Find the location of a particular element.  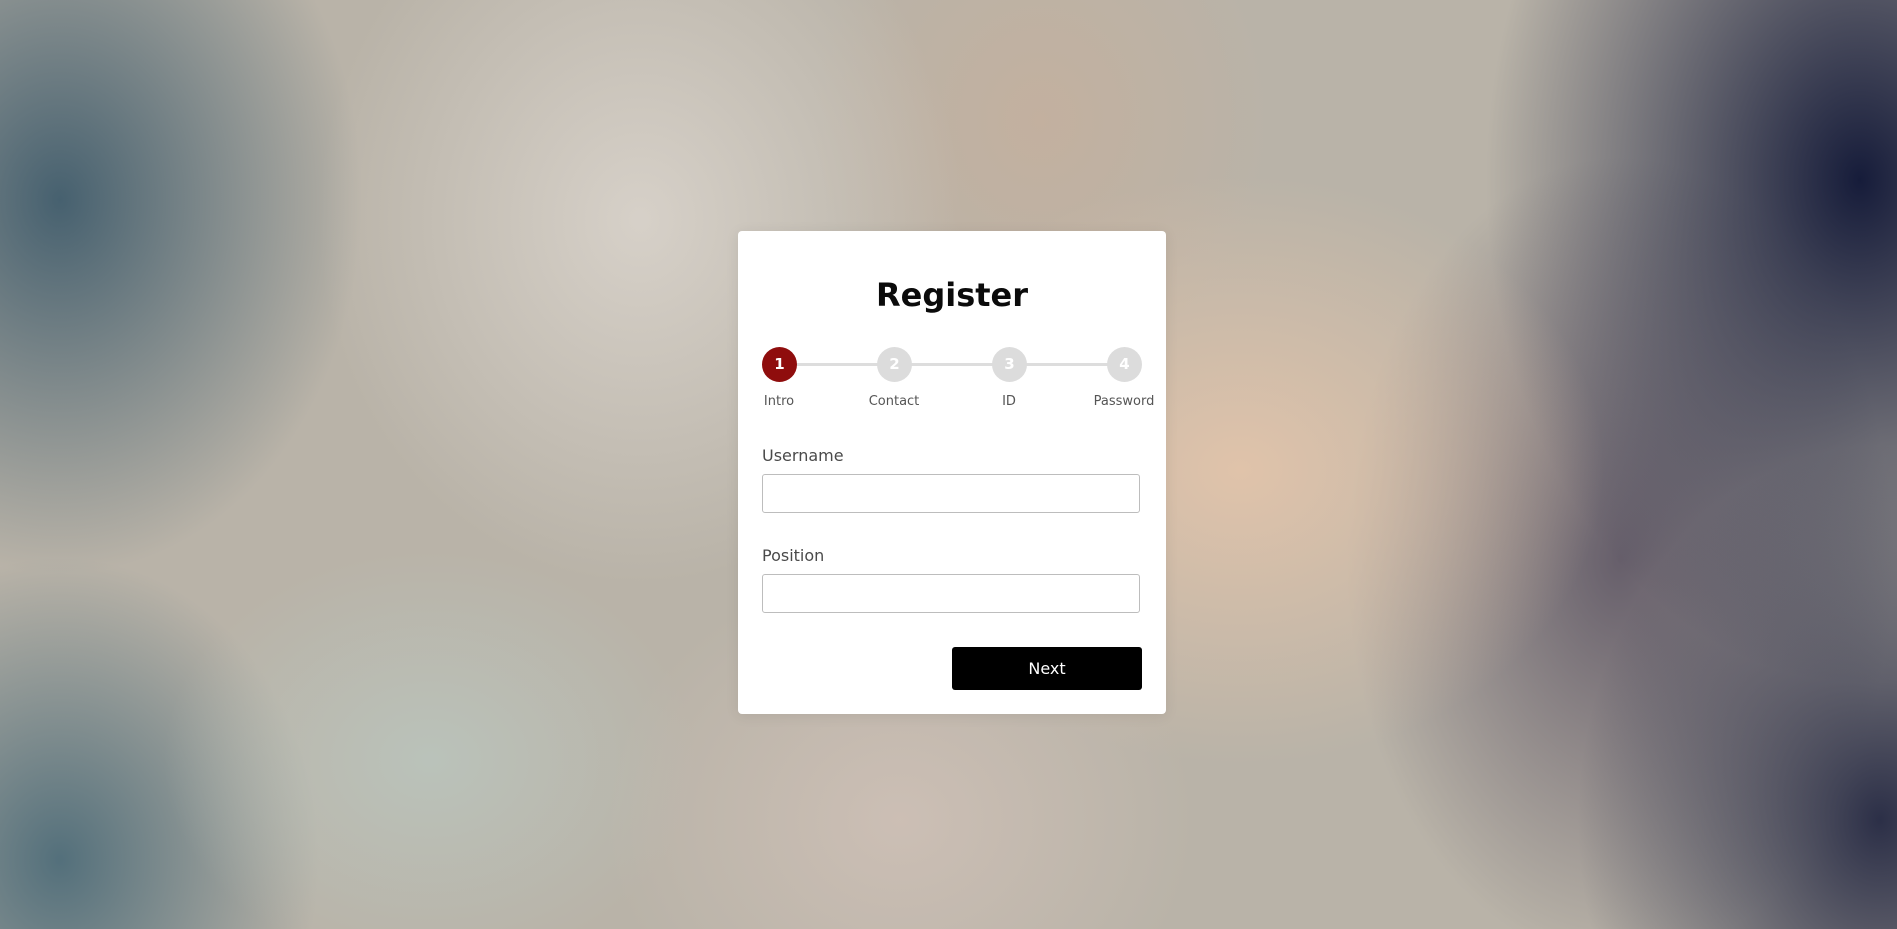

step-2-label: Contact is located at coordinates (894, 401).